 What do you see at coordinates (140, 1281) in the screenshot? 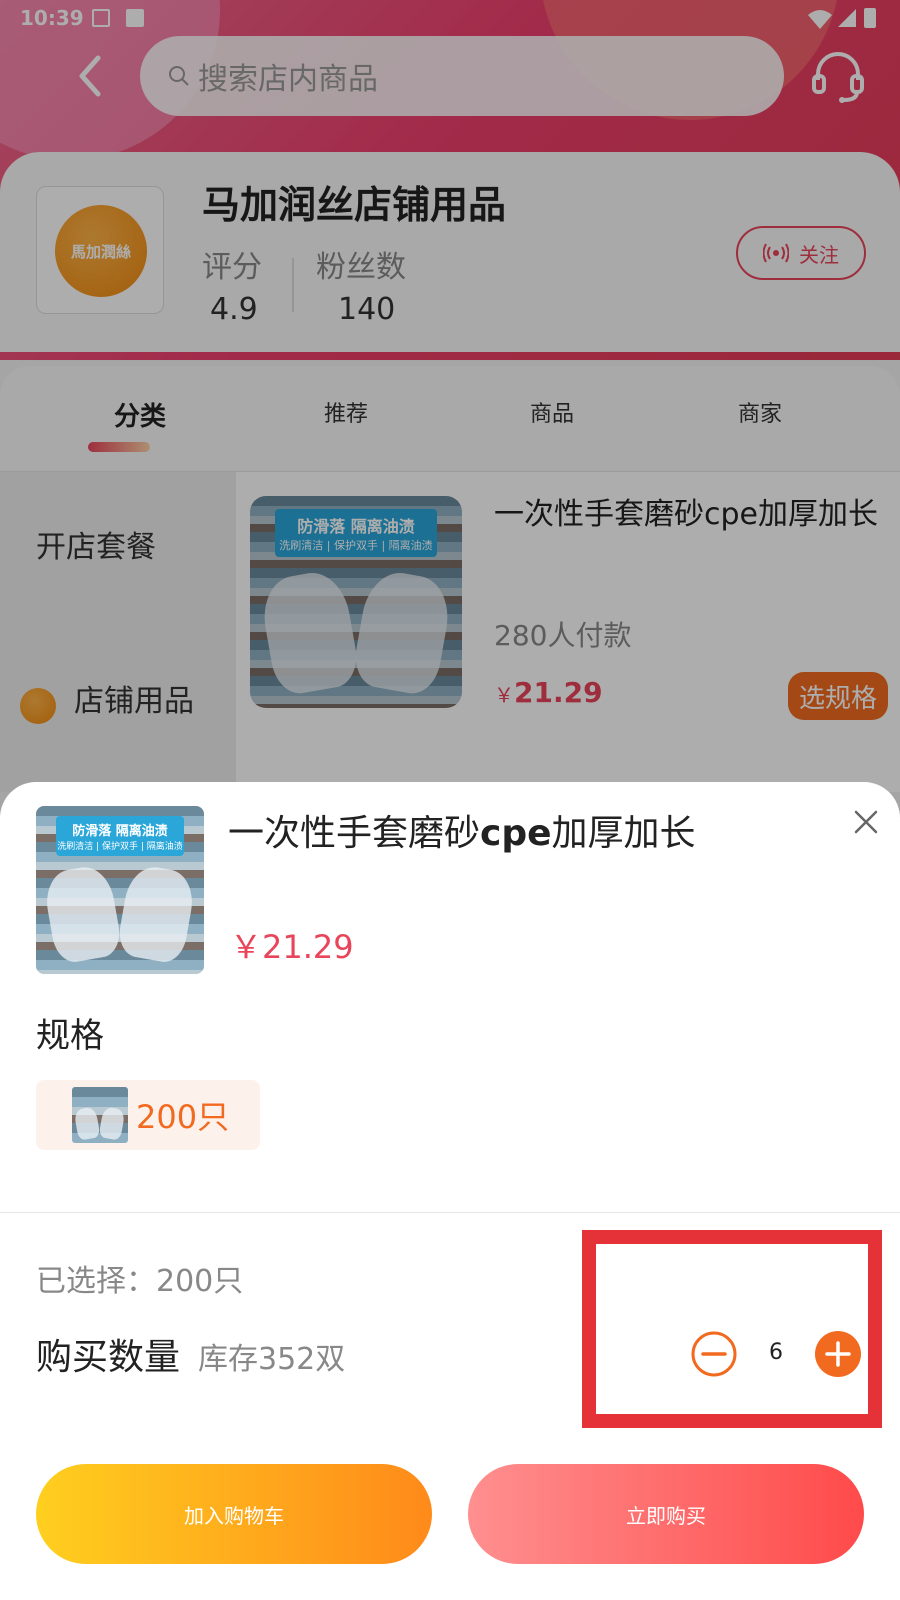
I see `selected-spec-text: 已选择：200只` at bounding box center [140, 1281].